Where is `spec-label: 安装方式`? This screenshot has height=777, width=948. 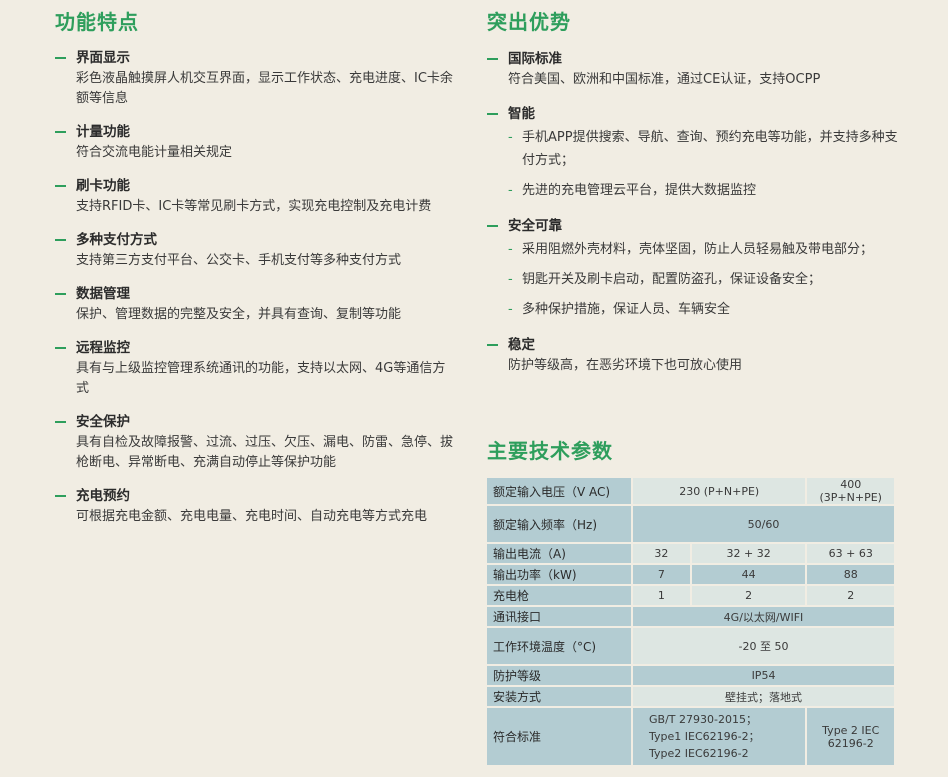 spec-label: 安装方式 is located at coordinates (559, 696).